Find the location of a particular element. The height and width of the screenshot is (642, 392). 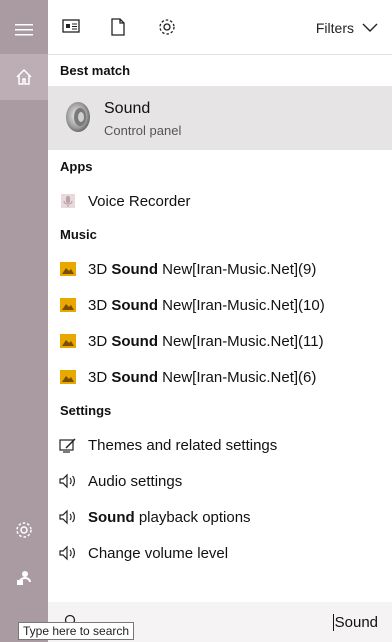

music-item-label: 3D Sound New[Iran-Music.Net](10) is located at coordinates (206, 305).